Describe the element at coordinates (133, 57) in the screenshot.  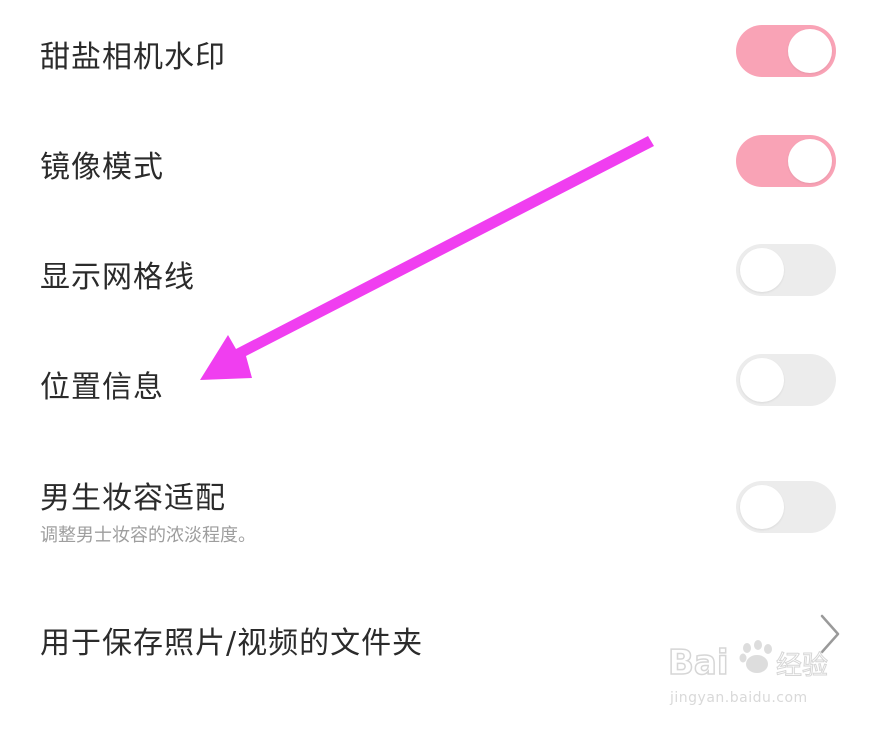
I see `setting-label-watermark: 甜盐相机水印` at that location.